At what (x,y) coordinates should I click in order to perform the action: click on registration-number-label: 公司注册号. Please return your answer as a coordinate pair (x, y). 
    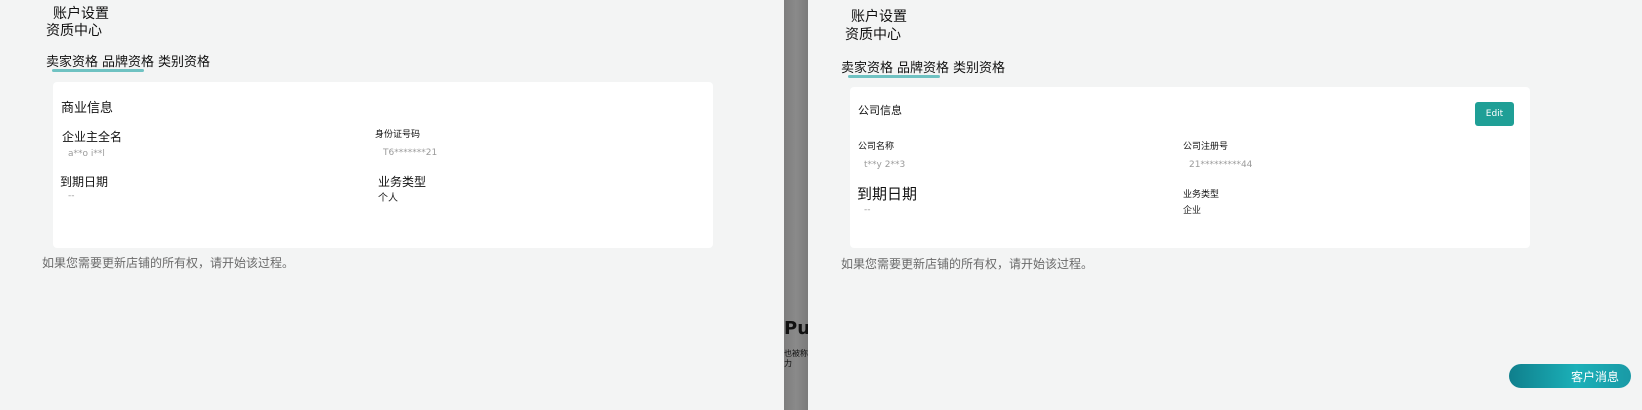
    Looking at the image, I should click on (1206, 147).